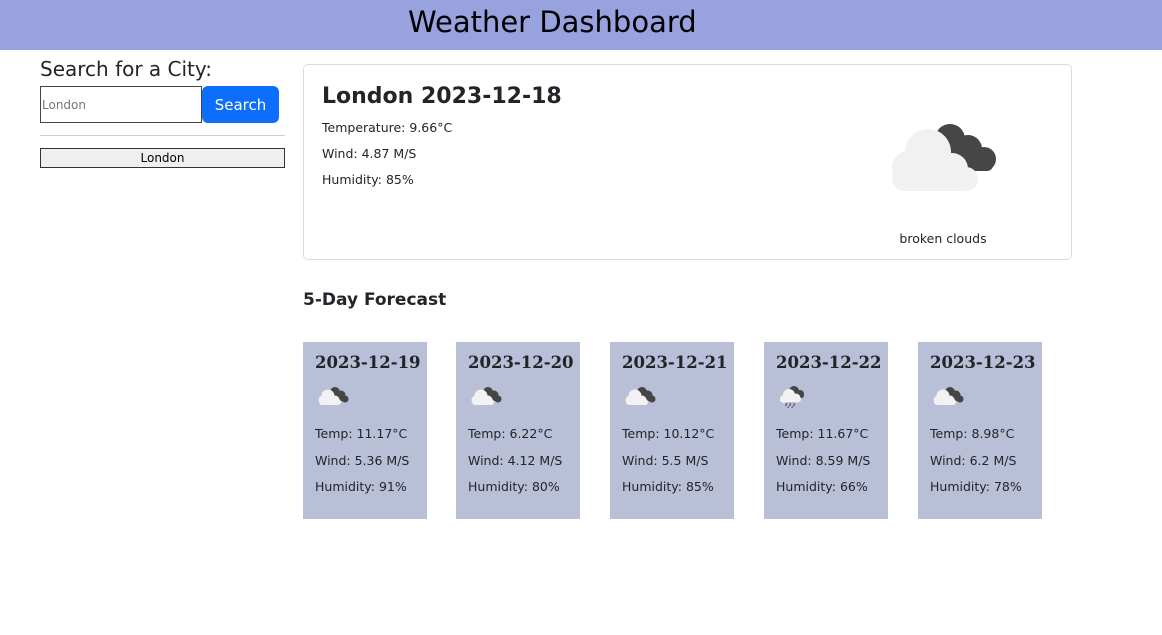 This screenshot has width=1162, height=635. What do you see at coordinates (240, 104) in the screenshot?
I see `search-button: Search` at bounding box center [240, 104].